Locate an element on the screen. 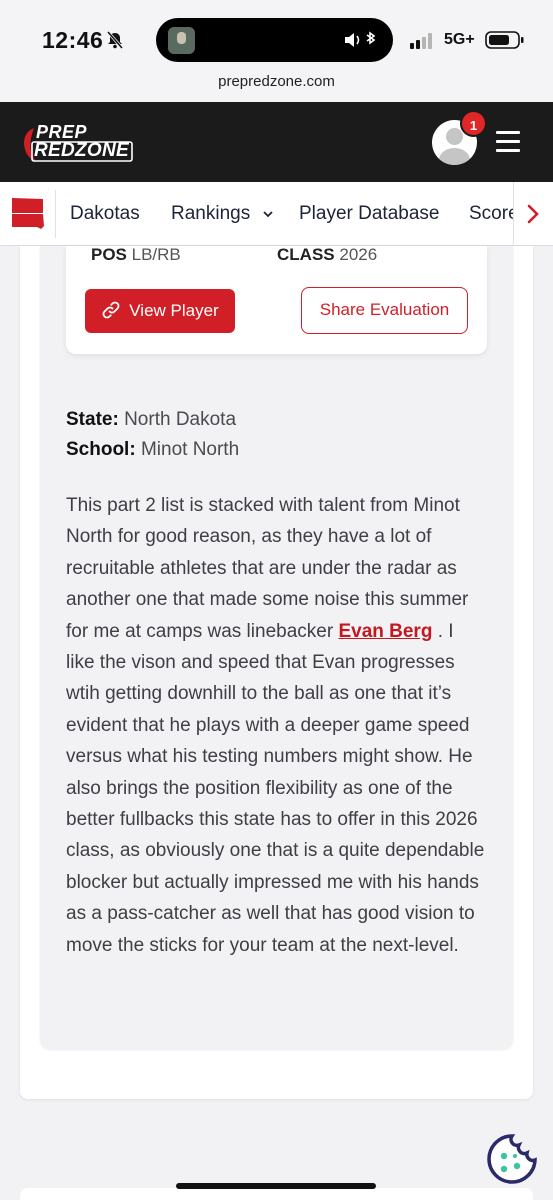 Image resolution: width=553 pixels, height=1200 pixels. address-bar: prepredzone.com is located at coordinates (276, 84).